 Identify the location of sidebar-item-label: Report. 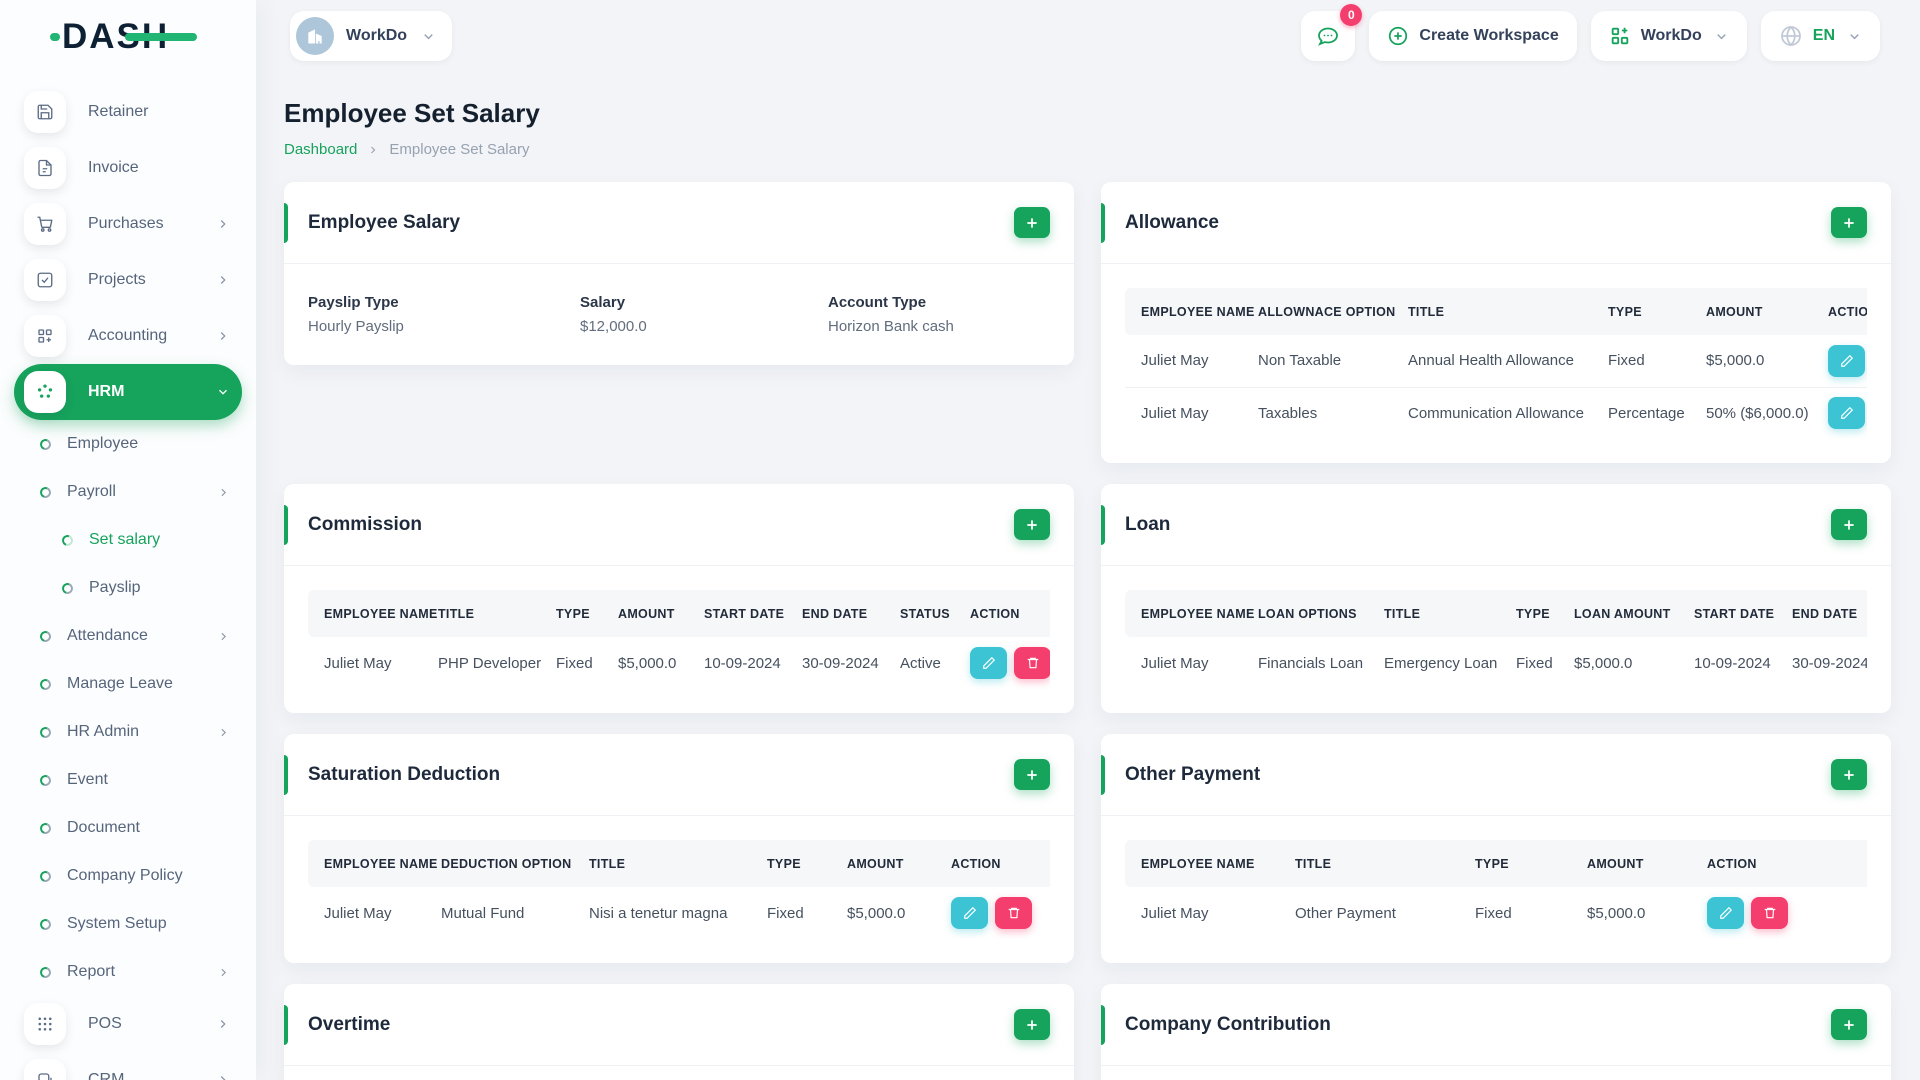
(91, 971).